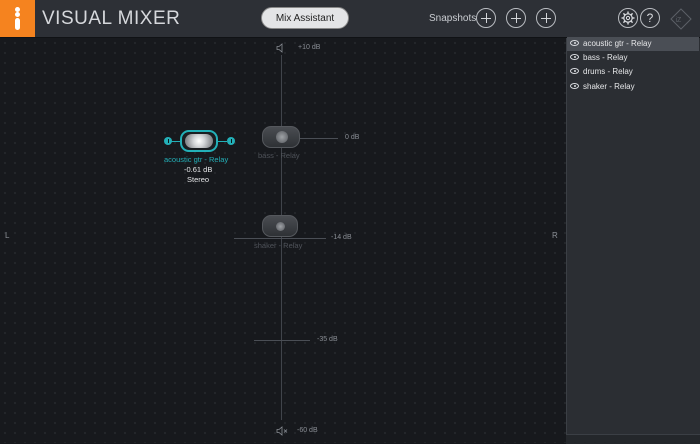 This screenshot has height=444, width=700. What do you see at coordinates (633, 87) in the screenshot?
I see `track-list-item: shaker - Relay` at bounding box center [633, 87].